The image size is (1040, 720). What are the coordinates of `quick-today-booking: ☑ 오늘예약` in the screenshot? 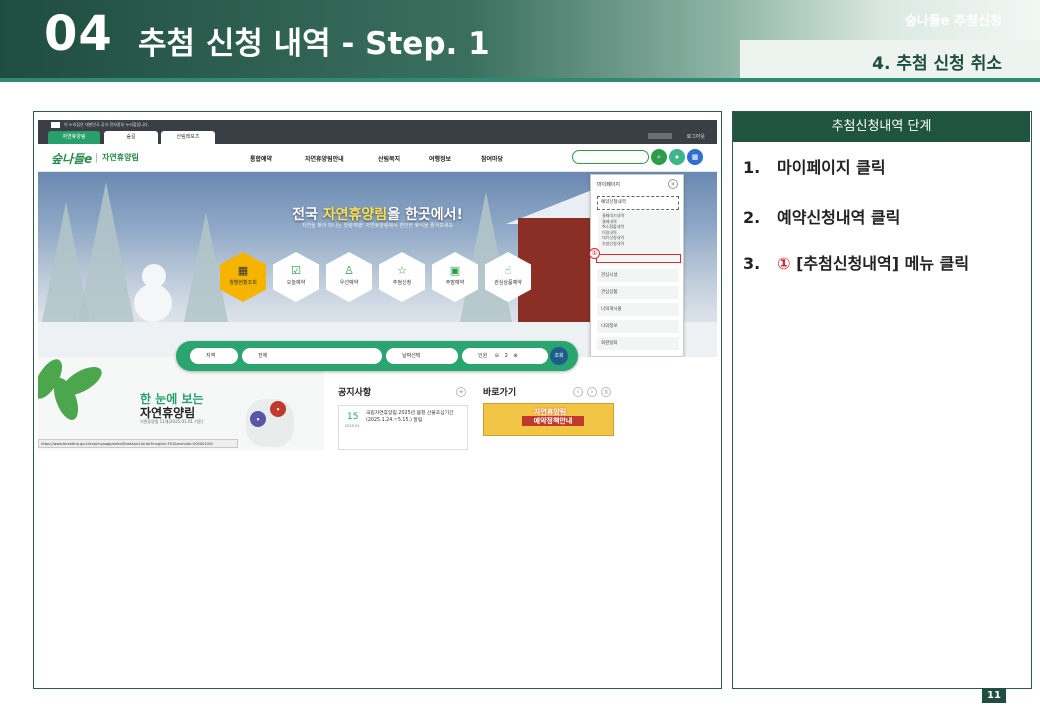 It's located at (296, 277).